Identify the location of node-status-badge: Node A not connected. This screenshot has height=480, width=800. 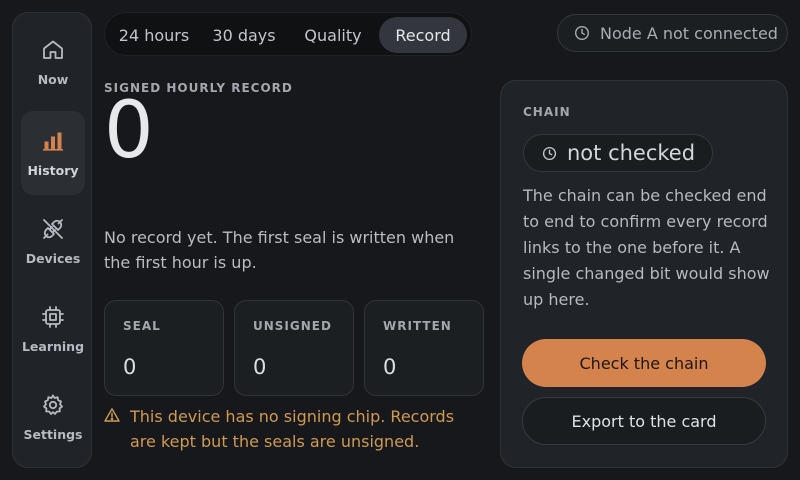
(672, 33).